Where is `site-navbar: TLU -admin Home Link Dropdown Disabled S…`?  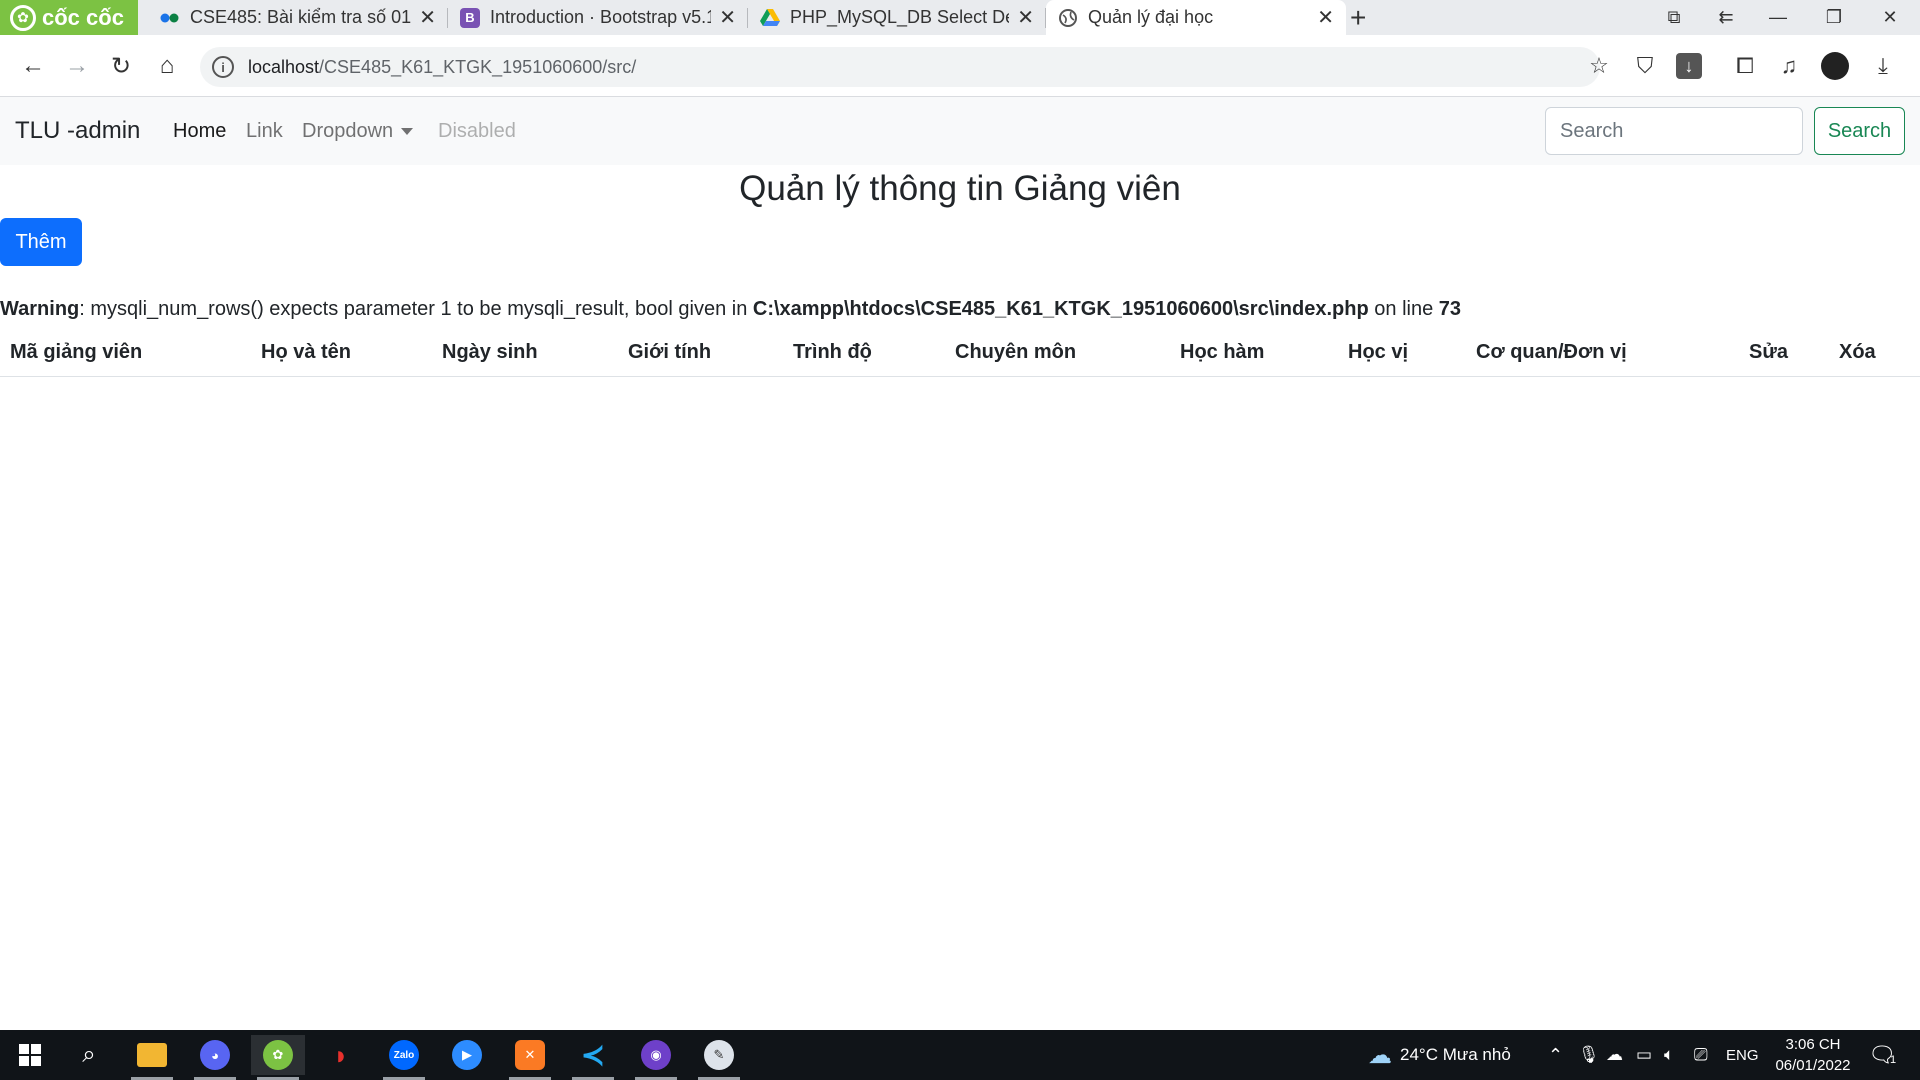
site-navbar: TLU -admin Home Link Dropdown Disabled S… is located at coordinates (960, 131).